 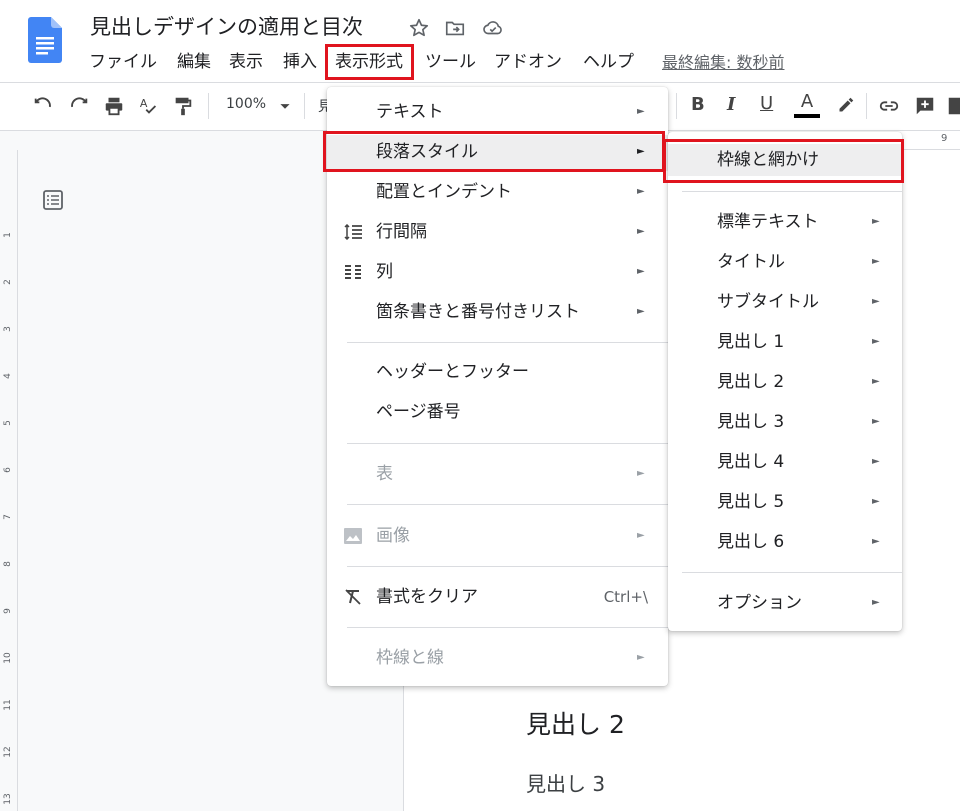 I want to click on underline-button: U, so click(x=766, y=103).